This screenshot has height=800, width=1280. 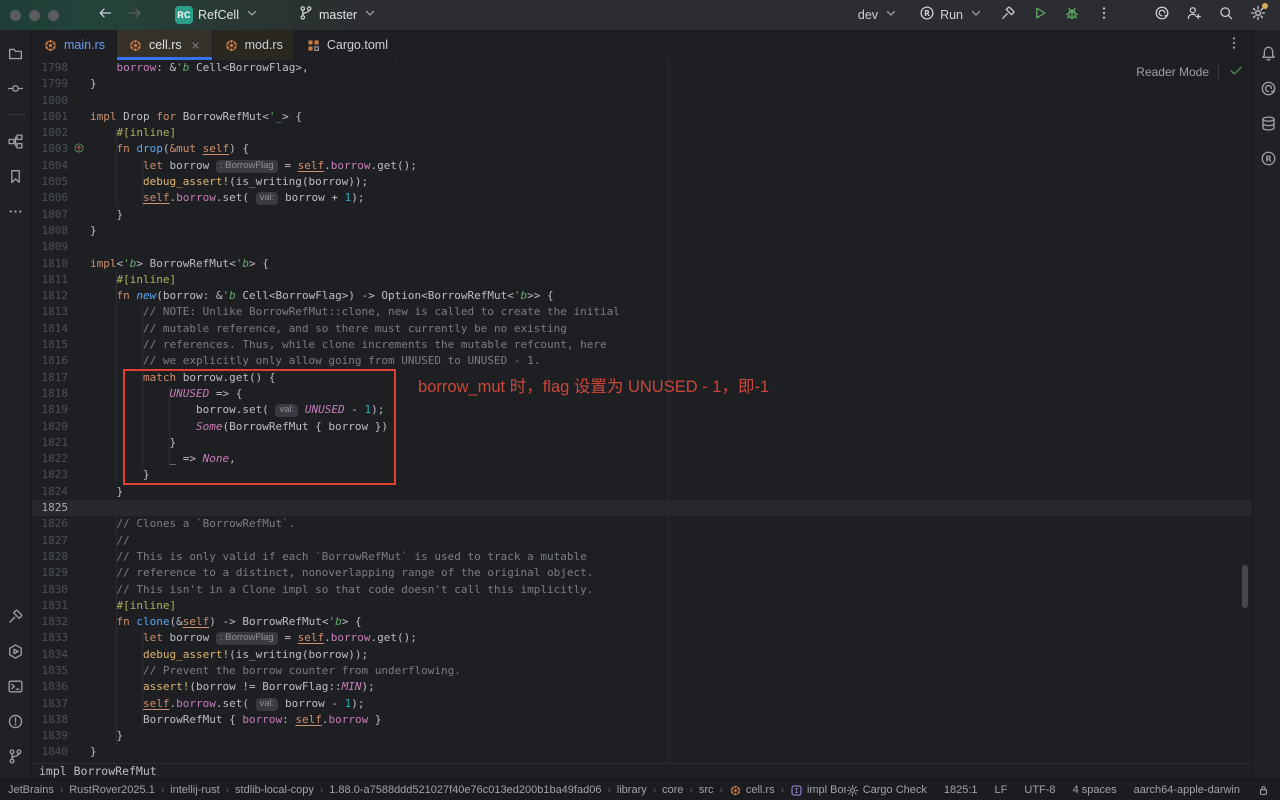 I want to click on build-icon, so click(x=16, y=616).